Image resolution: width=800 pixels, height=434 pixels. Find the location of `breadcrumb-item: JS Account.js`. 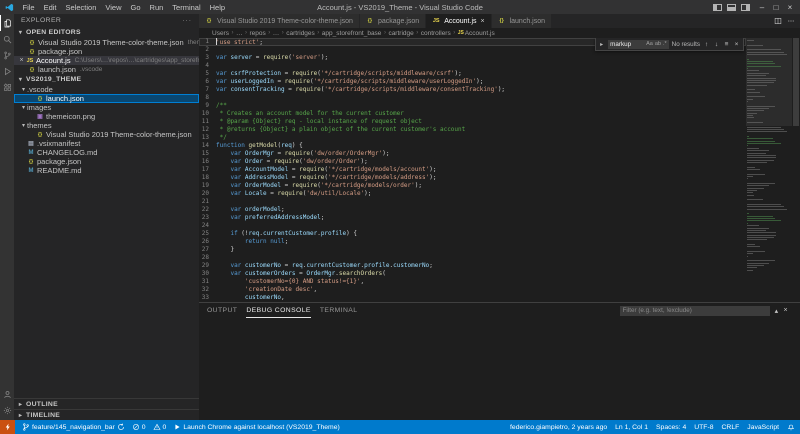

breadcrumb-item: JS Account.js is located at coordinates (476, 33).